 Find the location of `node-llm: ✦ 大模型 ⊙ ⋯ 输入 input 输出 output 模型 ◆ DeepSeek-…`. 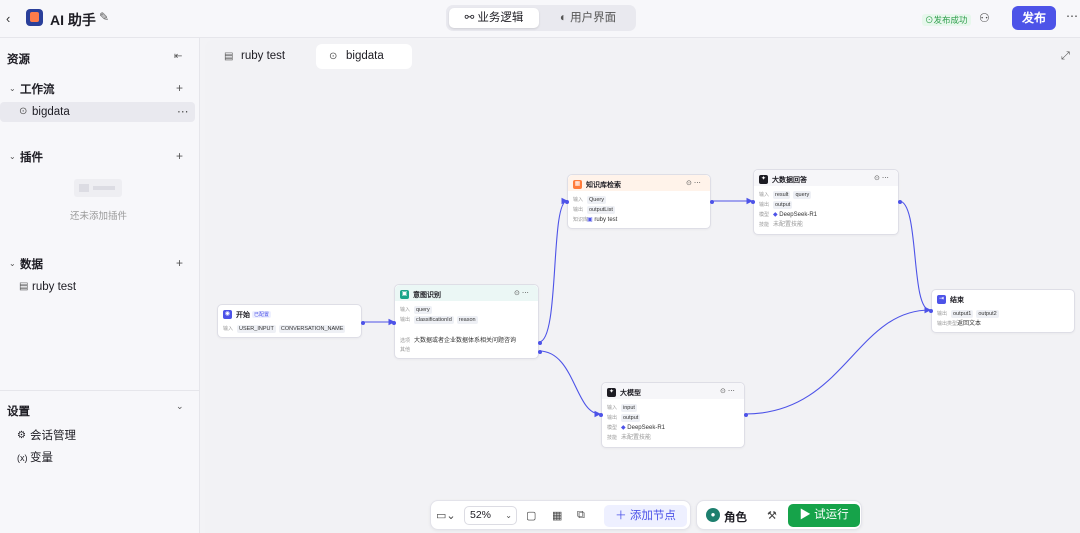

node-llm: ✦ 大模型 ⊙ ⋯ 输入 input 输出 output 模型 ◆ DeepSeek-… is located at coordinates (673, 415).